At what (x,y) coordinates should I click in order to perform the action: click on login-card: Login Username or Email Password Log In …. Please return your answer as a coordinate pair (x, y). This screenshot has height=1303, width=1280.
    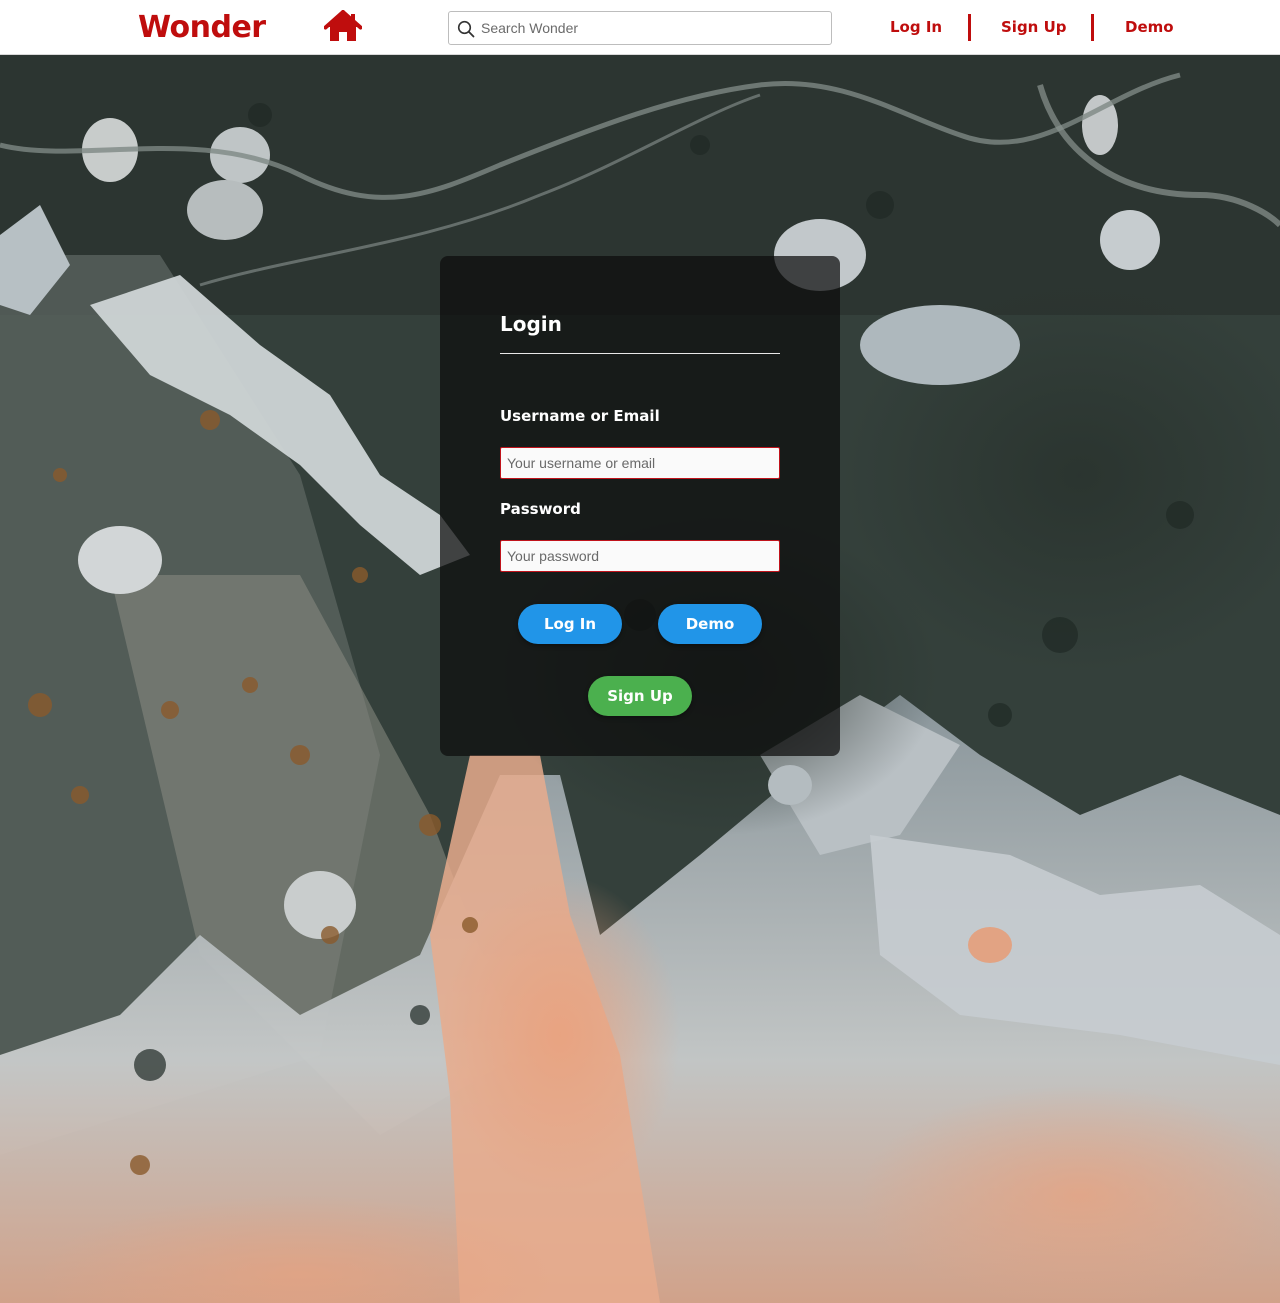
    Looking at the image, I should click on (640, 506).